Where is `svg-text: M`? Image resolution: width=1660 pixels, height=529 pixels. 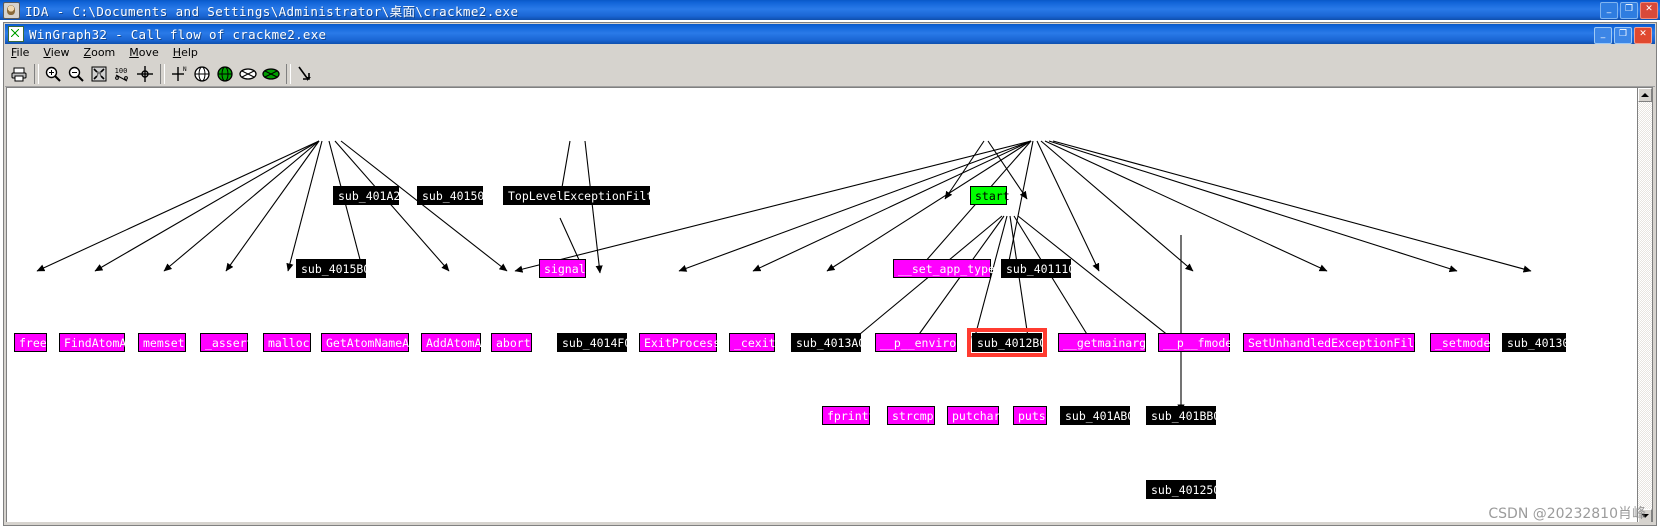 svg-text: M is located at coordinates (99, 74).